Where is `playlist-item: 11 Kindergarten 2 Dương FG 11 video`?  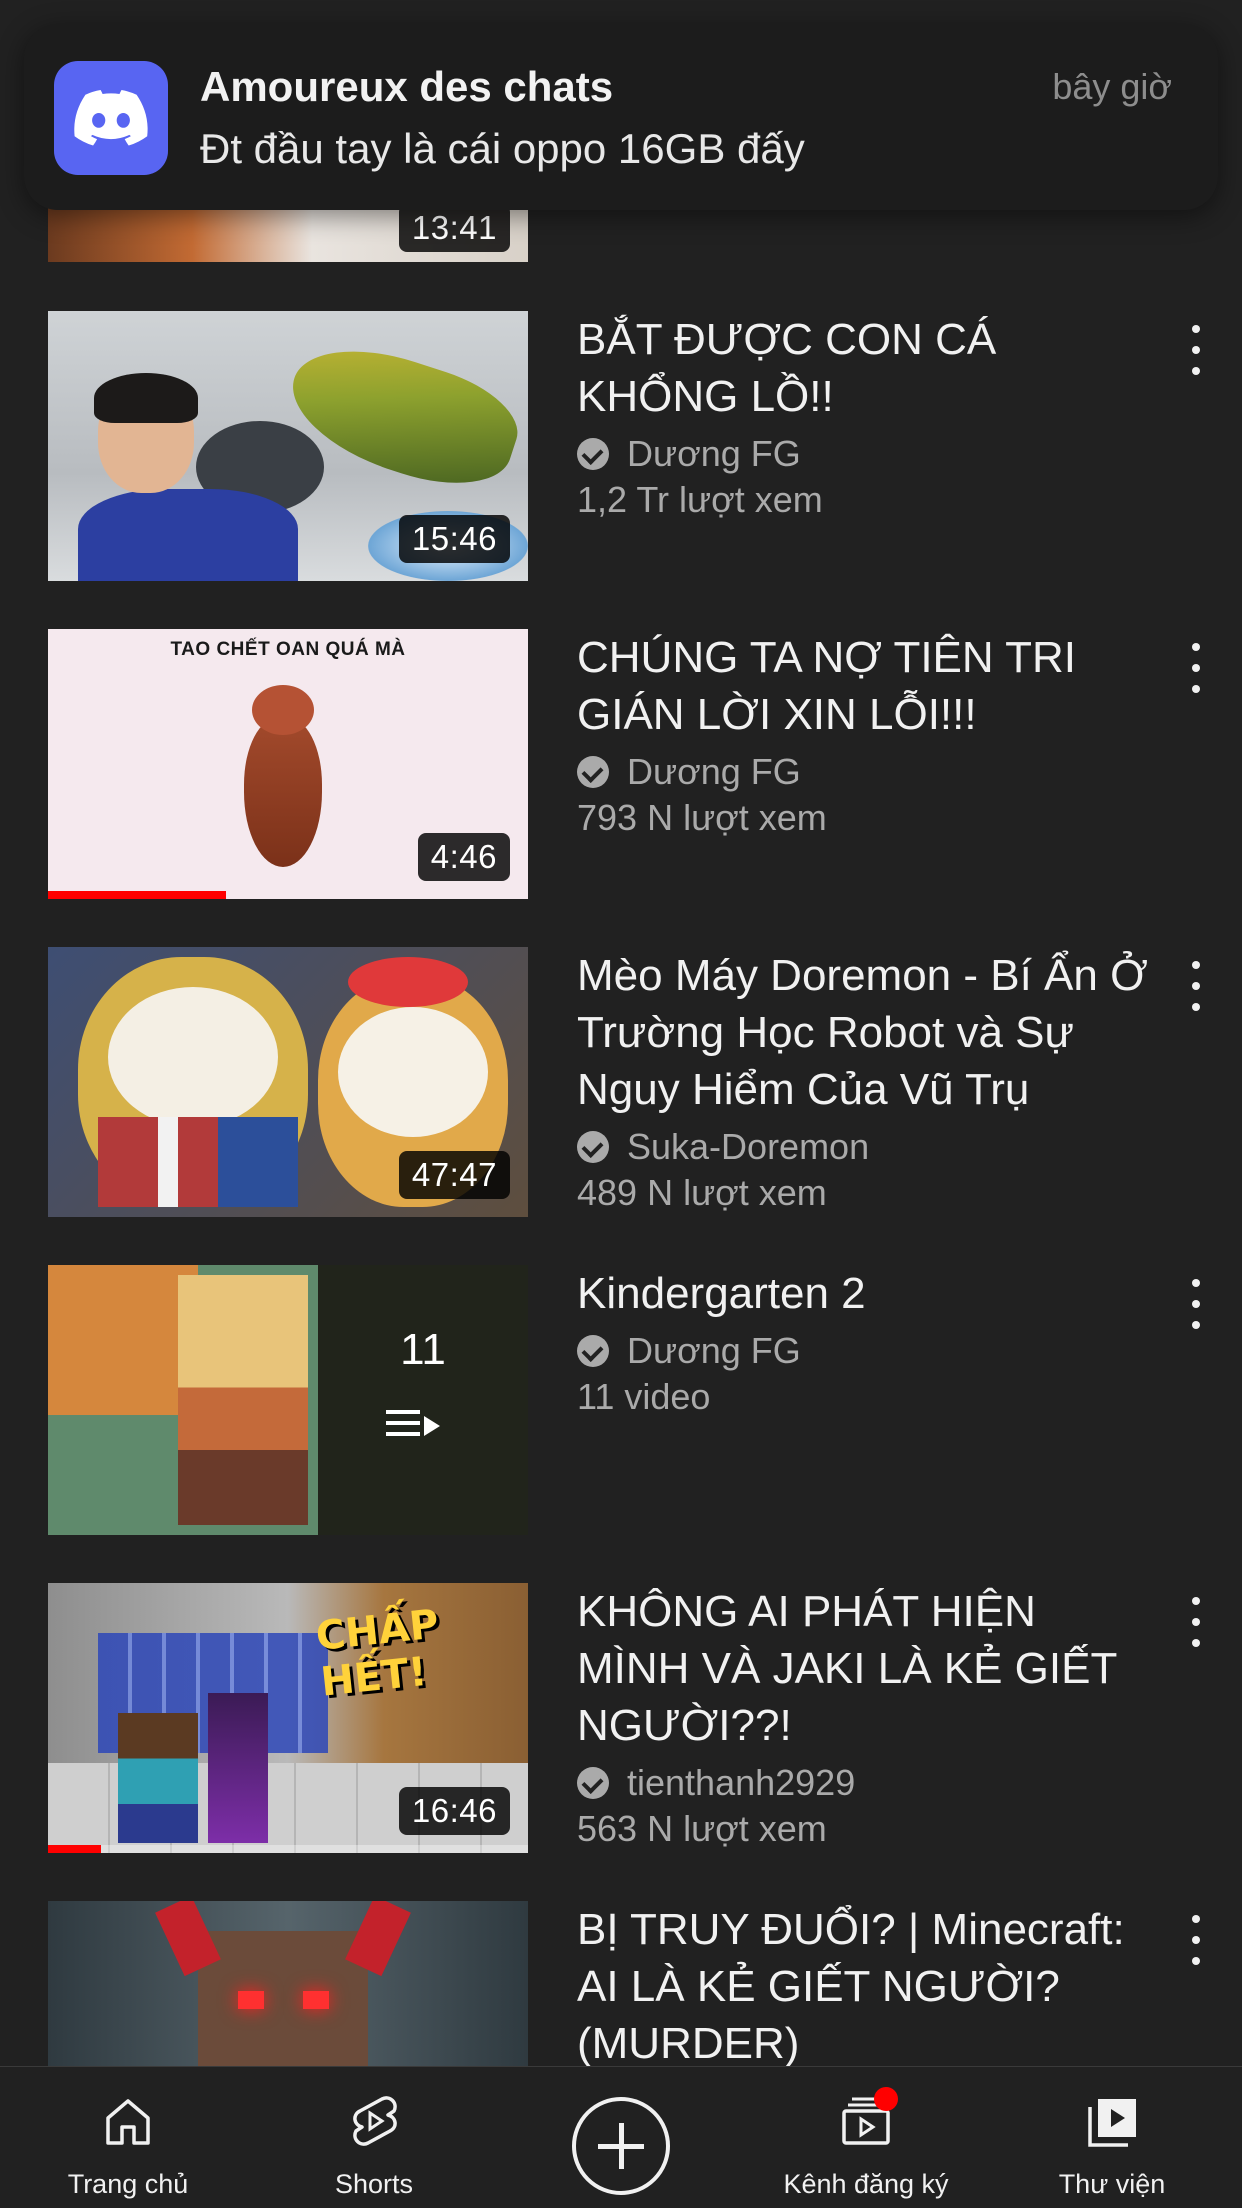 playlist-item: 11 Kindergarten 2 Dương FG 11 video is located at coordinates (621, 1400).